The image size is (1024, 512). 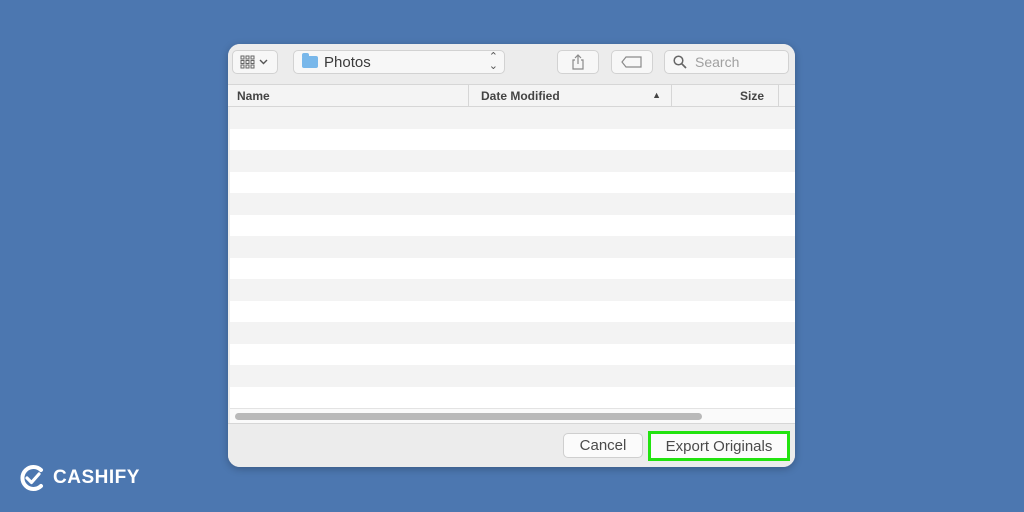 I want to click on search-icon, so click(x=680, y=62).